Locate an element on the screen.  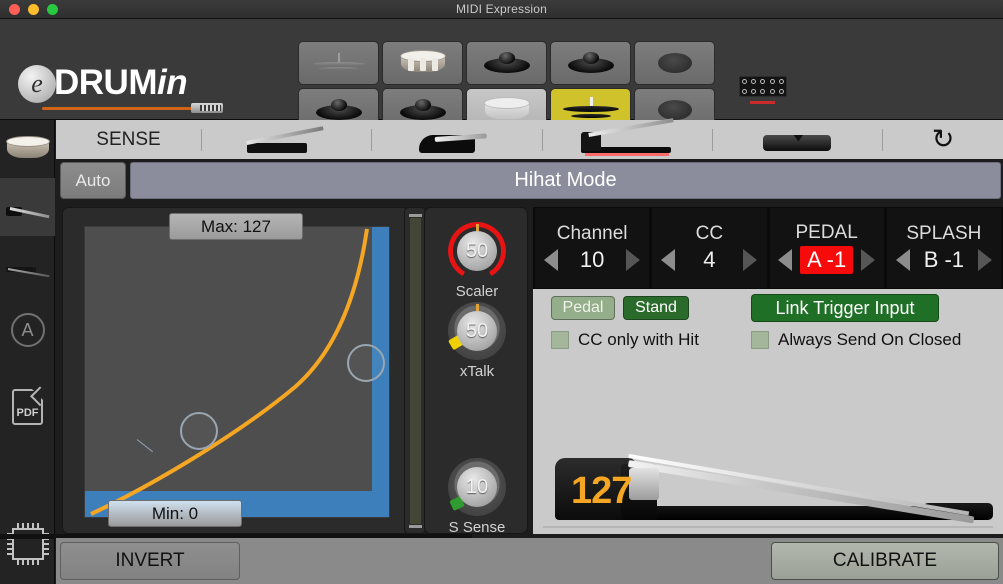
always-send-on-closed-checkbox: Always Send On Closed is located at coordinates (856, 340).